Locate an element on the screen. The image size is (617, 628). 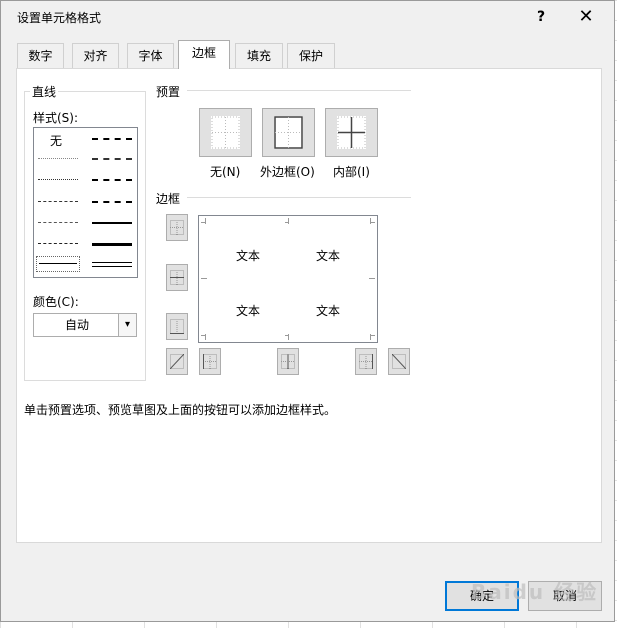
border-top-icon is located at coordinates (177, 227).